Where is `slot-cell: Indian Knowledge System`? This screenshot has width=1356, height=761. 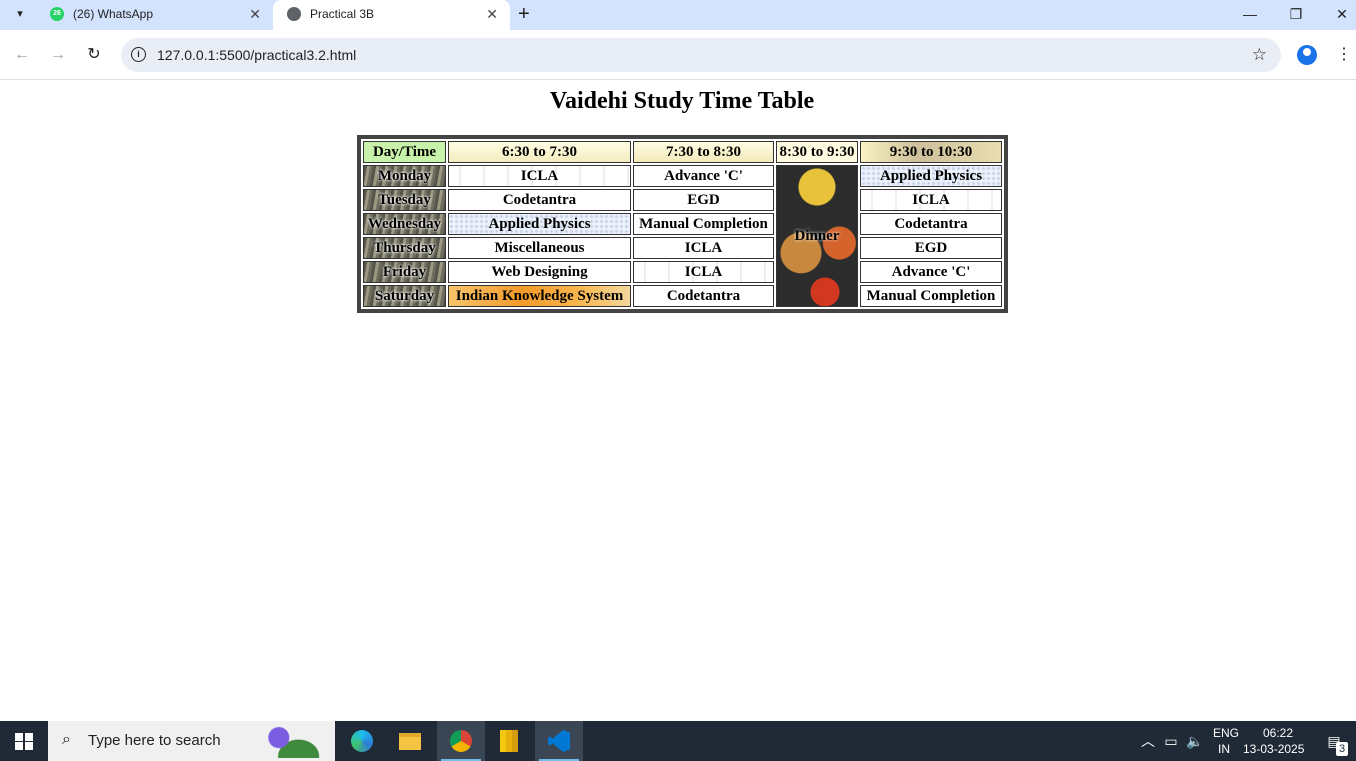 slot-cell: Indian Knowledge System is located at coordinates (539, 296).